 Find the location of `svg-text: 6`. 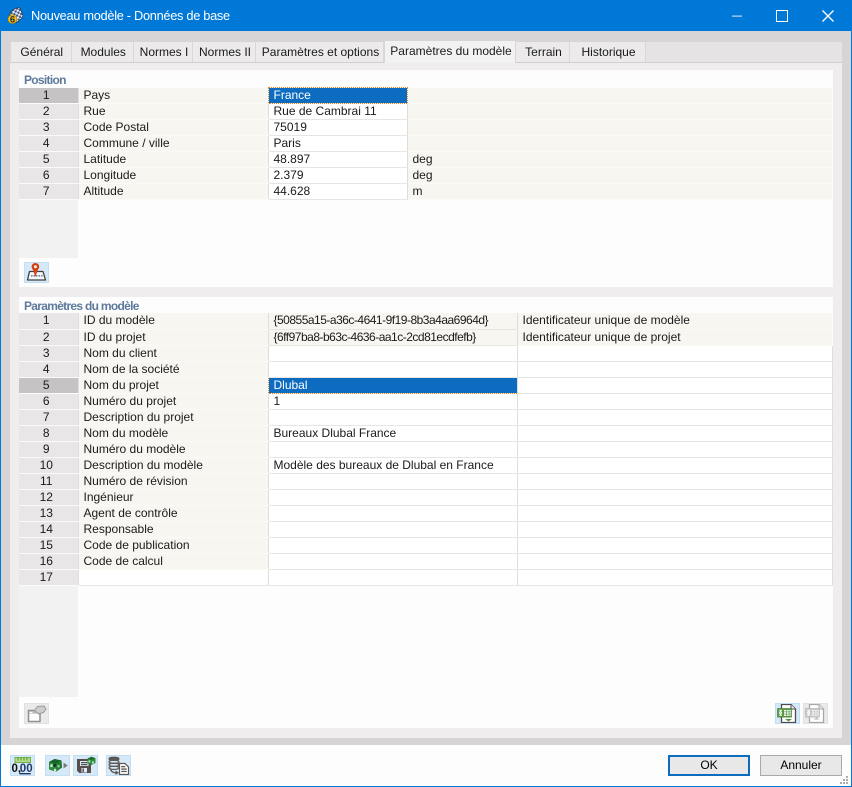

svg-text: 6 is located at coordinates (12, 20).